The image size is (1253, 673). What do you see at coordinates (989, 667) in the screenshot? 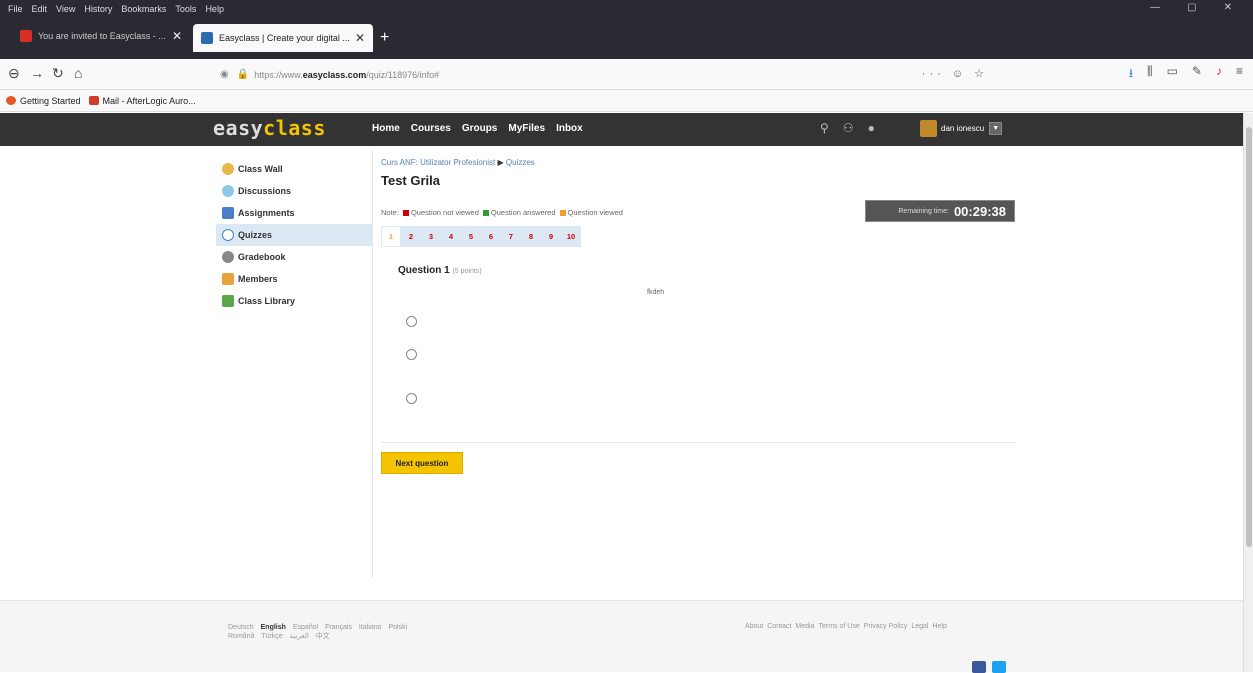
I see `social-links` at bounding box center [989, 667].